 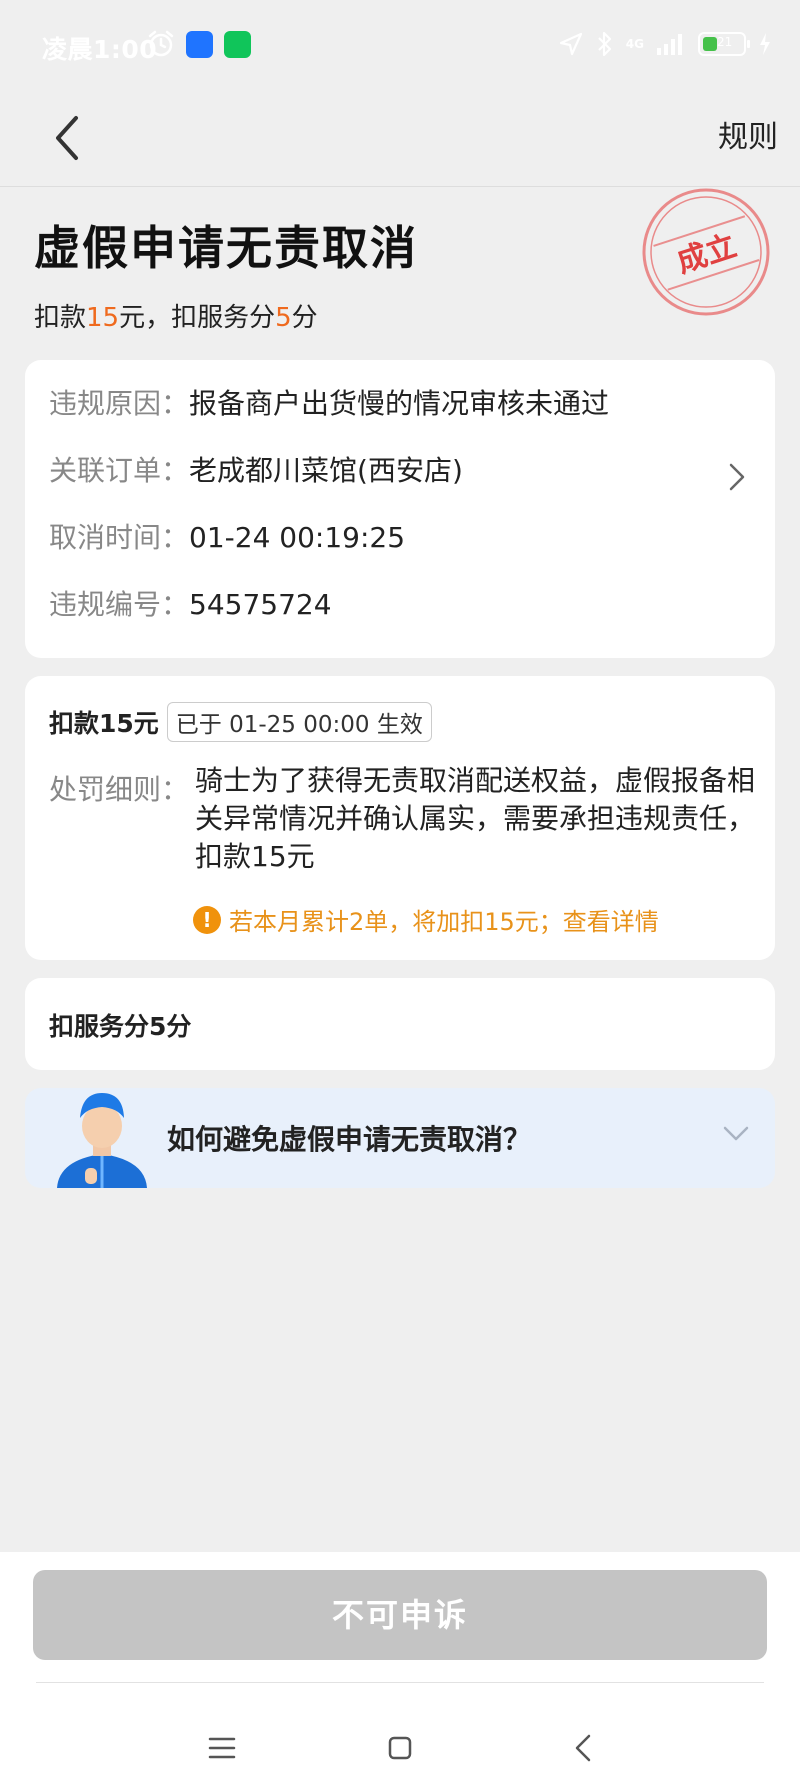 I want to click on info-value: 54575724, so click(x=260, y=604).